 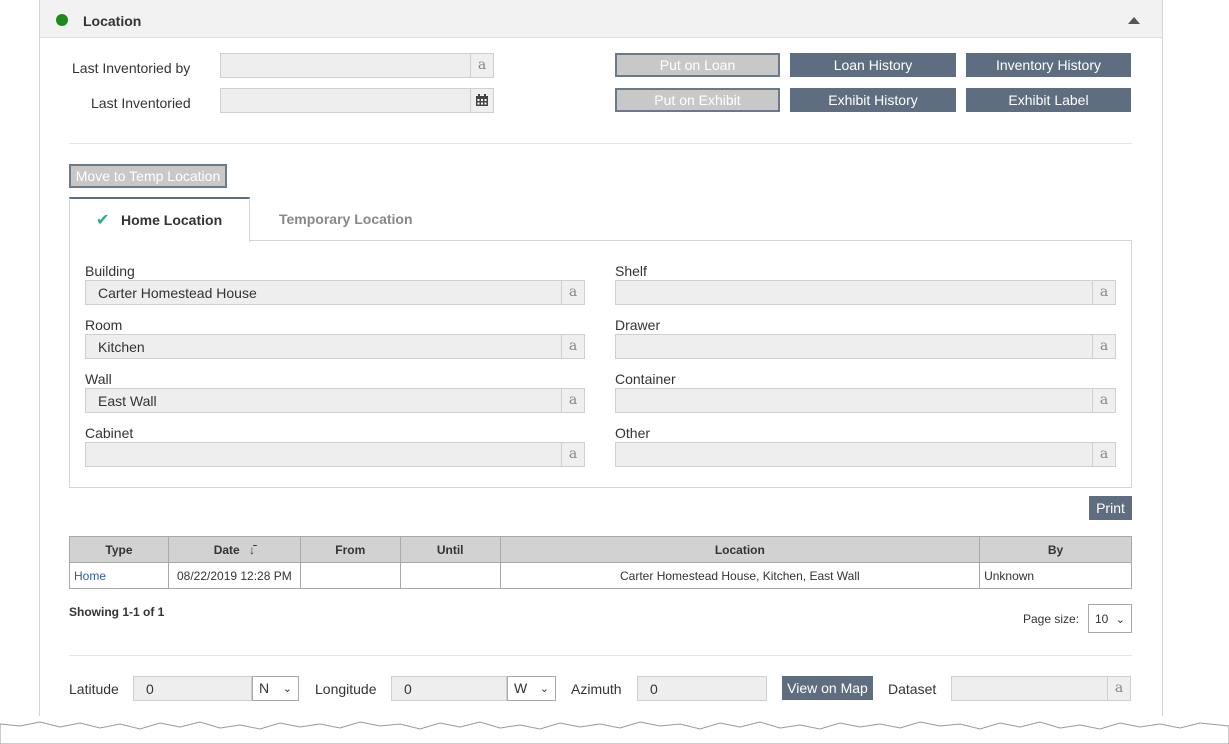 I want to click on exhibit-label-button: Exhibit Label, so click(x=1048, y=100).